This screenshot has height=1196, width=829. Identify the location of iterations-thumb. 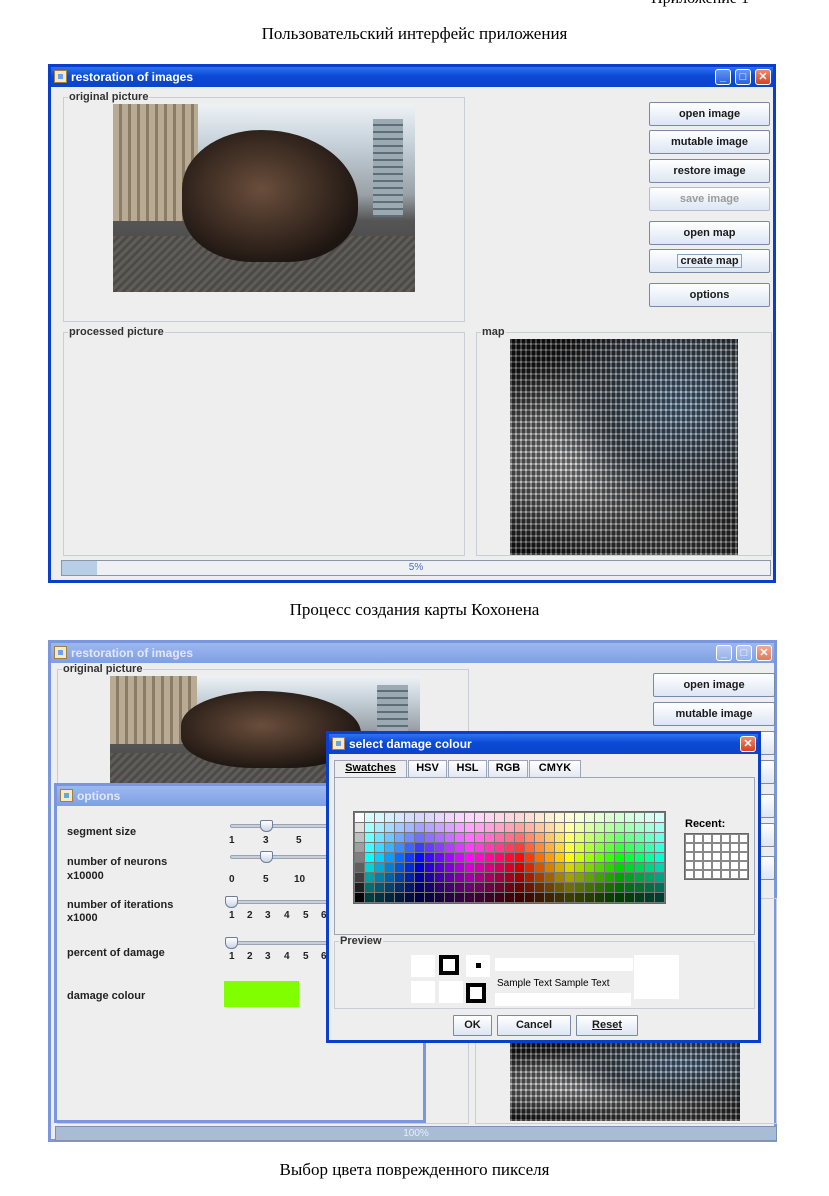
(231, 902).